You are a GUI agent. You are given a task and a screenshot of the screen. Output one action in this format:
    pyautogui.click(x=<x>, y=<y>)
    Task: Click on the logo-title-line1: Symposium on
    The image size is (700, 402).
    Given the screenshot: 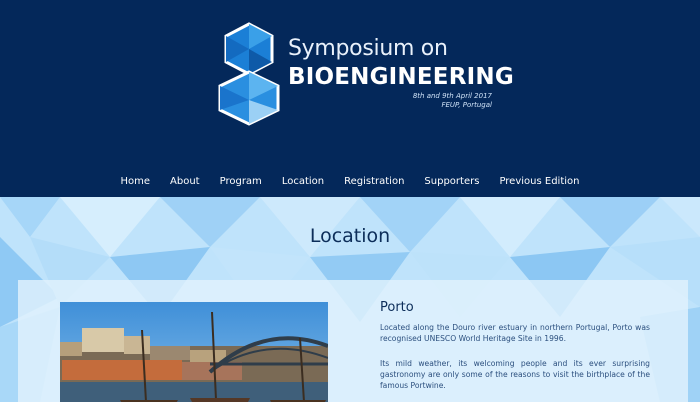 What is the action you would take?
    pyautogui.click(x=368, y=48)
    